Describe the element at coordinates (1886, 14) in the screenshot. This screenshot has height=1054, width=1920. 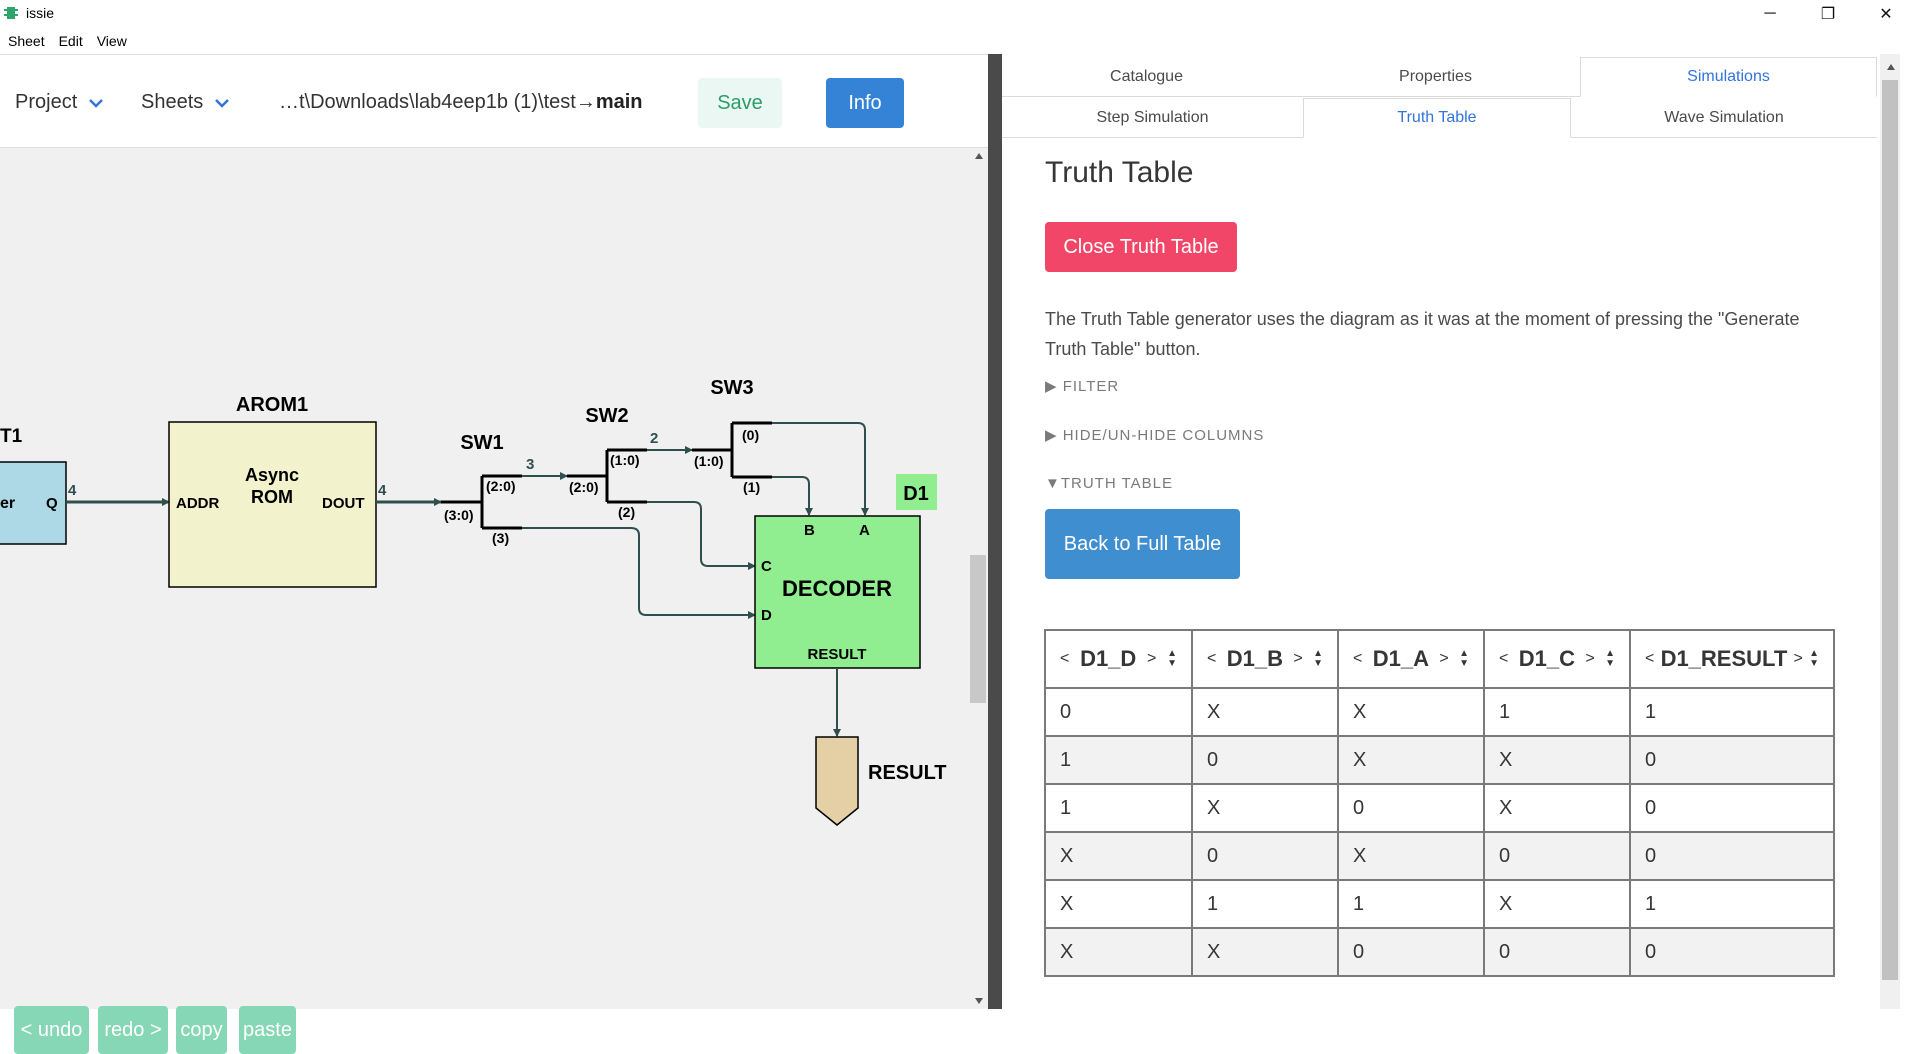
I see `close-window-button: ✕` at that location.